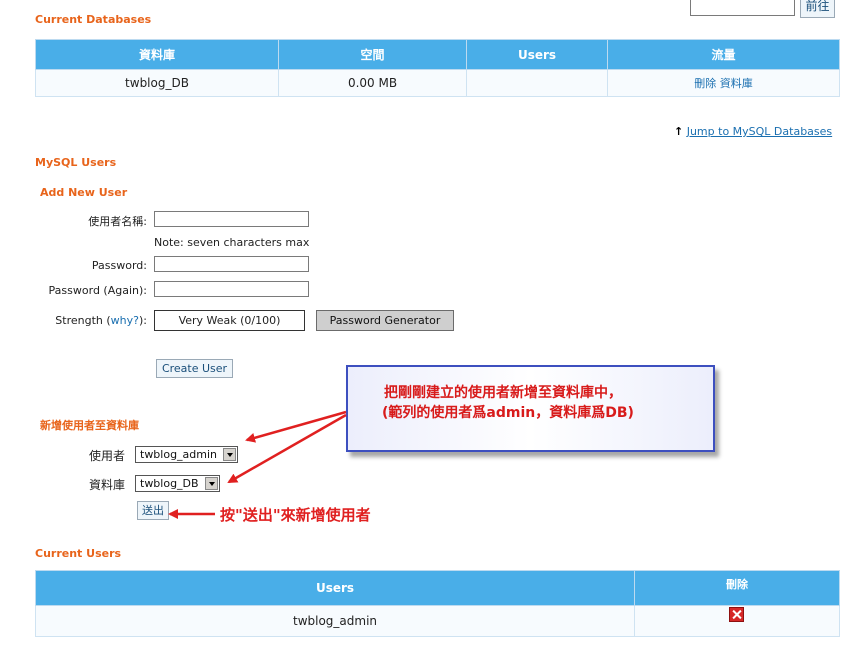  I want to click on current-users-title: Current Users, so click(78, 553).